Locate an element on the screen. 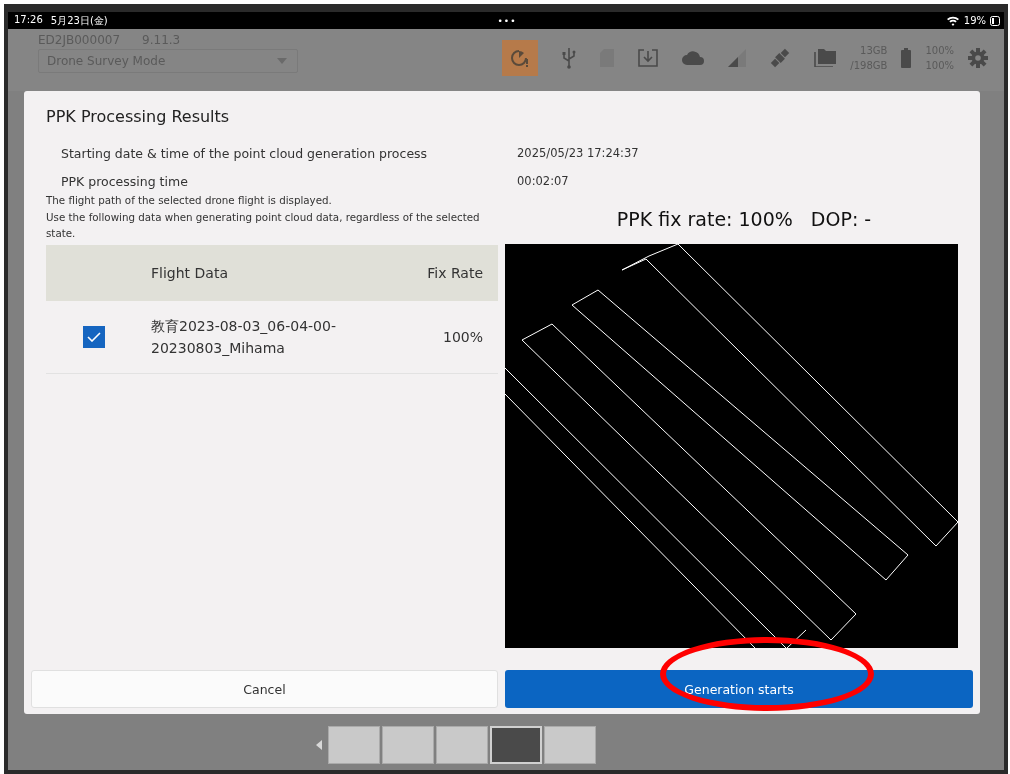 The image size is (1010, 774). info-label: PPK processing time is located at coordinates (125, 181).